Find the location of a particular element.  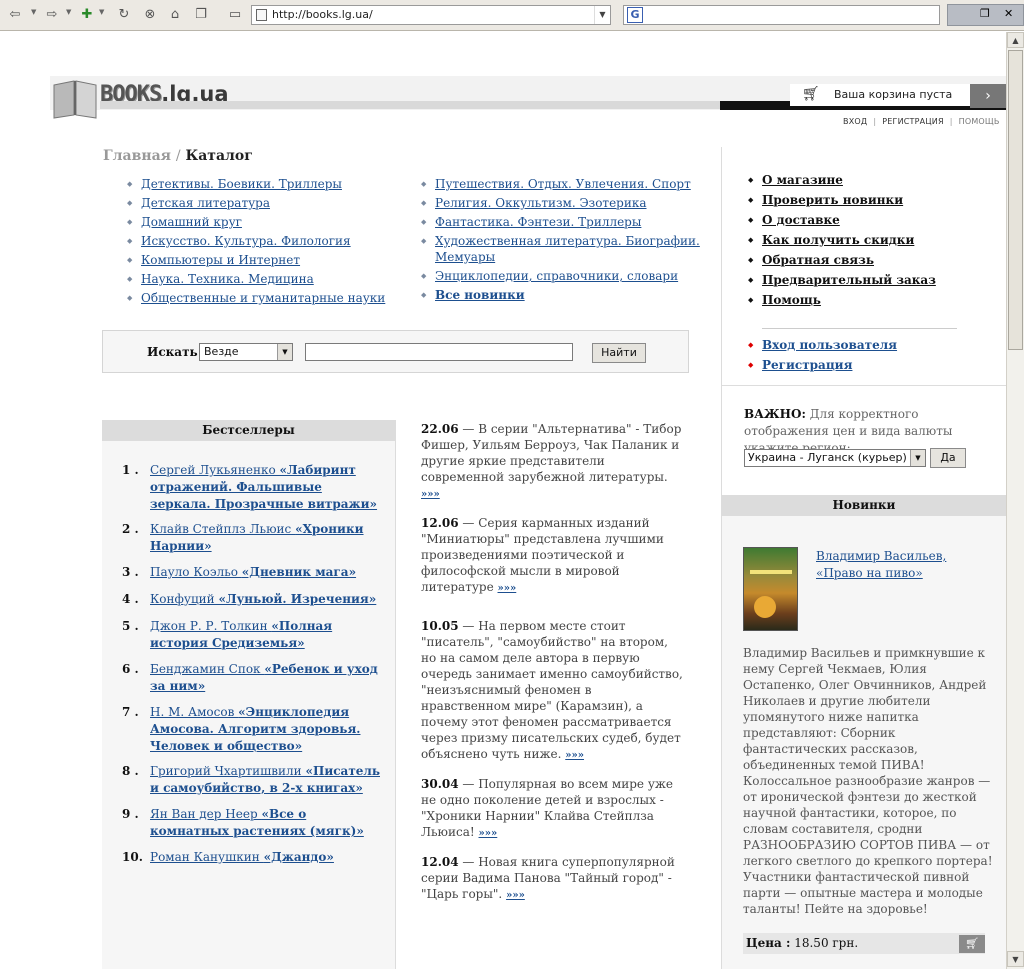

region-select: Украина - Луганск (курьер) ▼ is located at coordinates (835, 458).